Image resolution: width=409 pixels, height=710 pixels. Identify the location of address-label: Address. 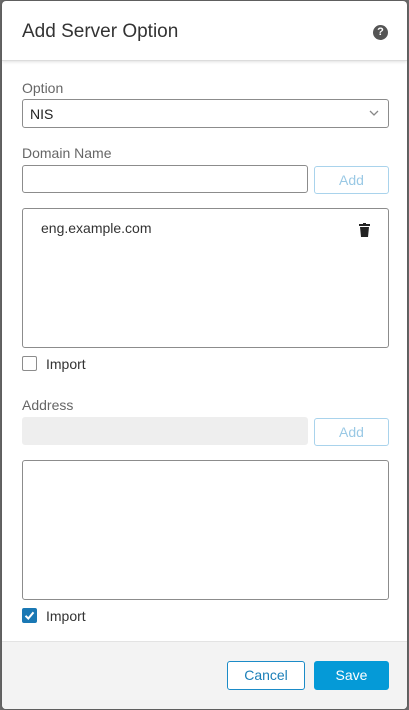
(48, 405).